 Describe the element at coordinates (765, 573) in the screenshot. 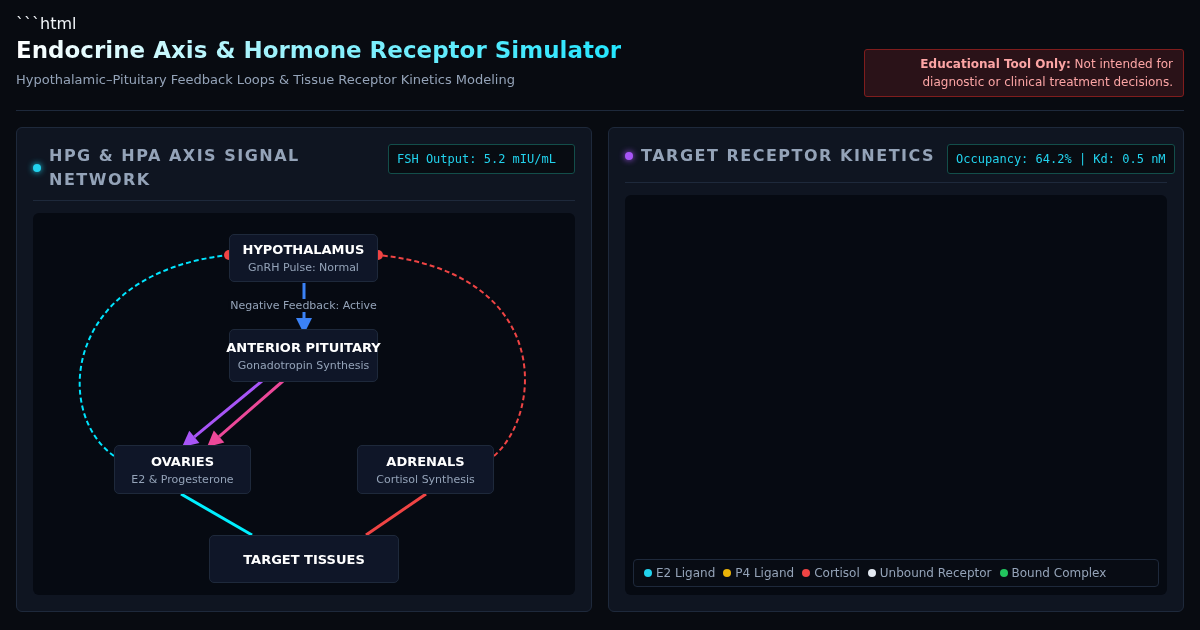

I see `legend-label: P4 Ligand` at that location.